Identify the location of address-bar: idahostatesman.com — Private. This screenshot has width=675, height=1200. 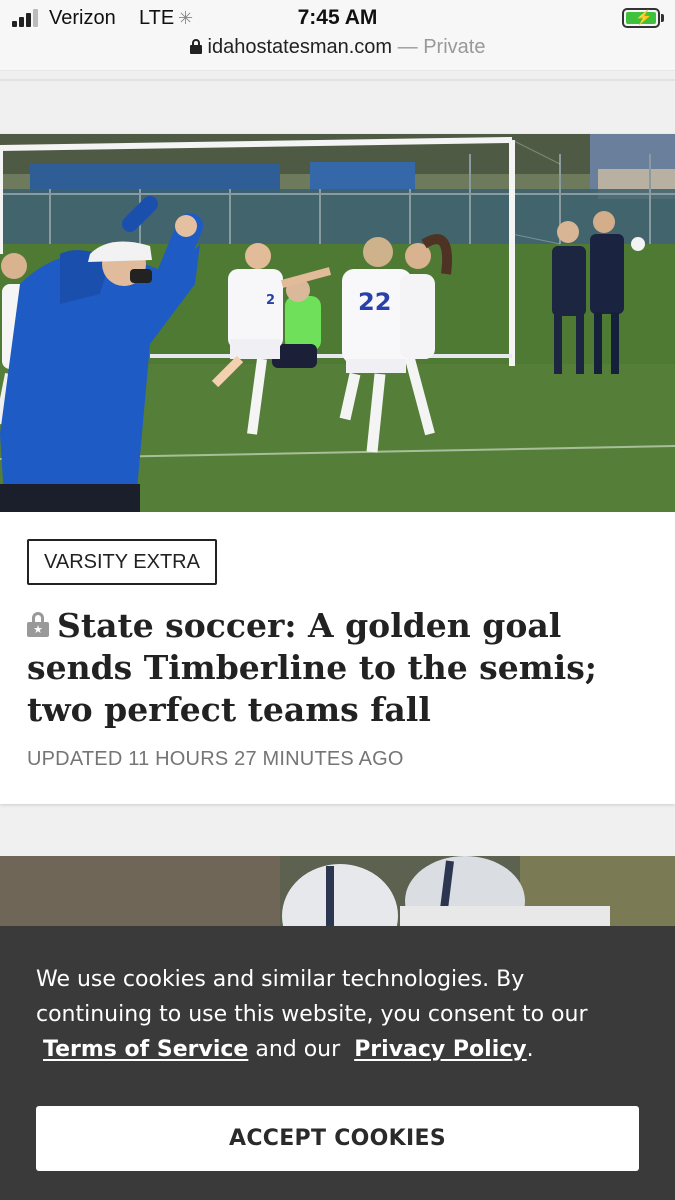
(337, 53).